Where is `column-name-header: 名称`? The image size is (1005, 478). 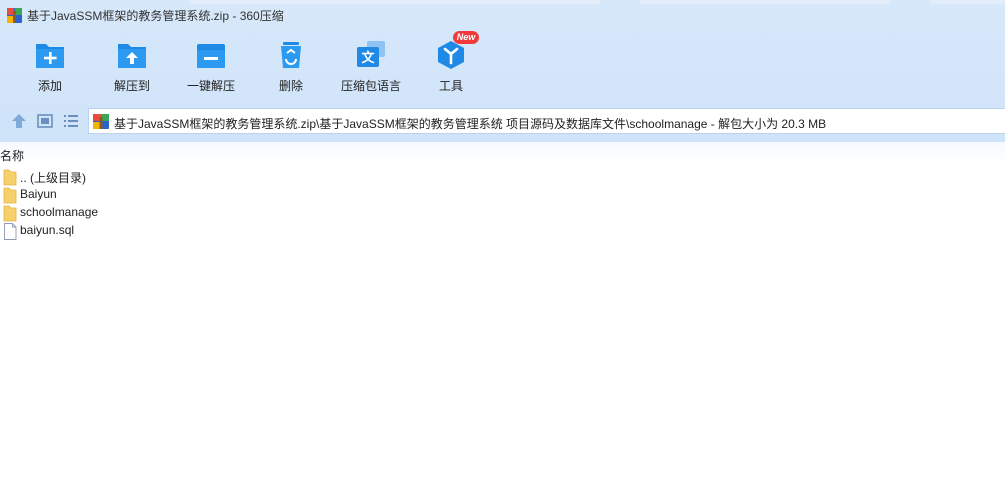
column-name-header: 名称 is located at coordinates (12, 155).